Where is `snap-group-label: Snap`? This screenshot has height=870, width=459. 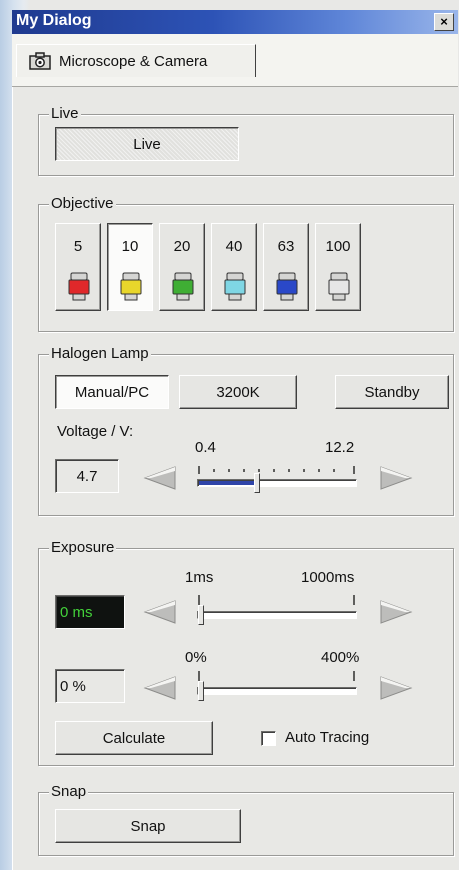
snap-group-label: Snap is located at coordinates (69, 792).